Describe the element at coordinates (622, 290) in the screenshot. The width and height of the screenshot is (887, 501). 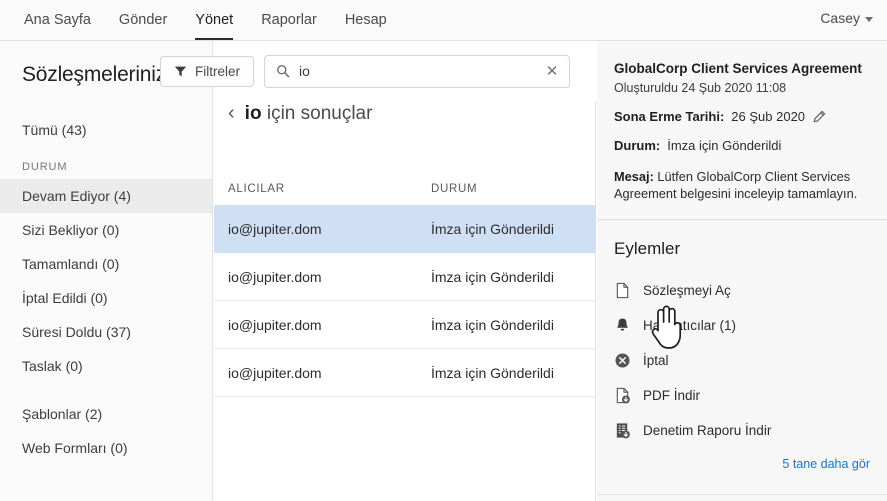
I see `document-icon` at that location.